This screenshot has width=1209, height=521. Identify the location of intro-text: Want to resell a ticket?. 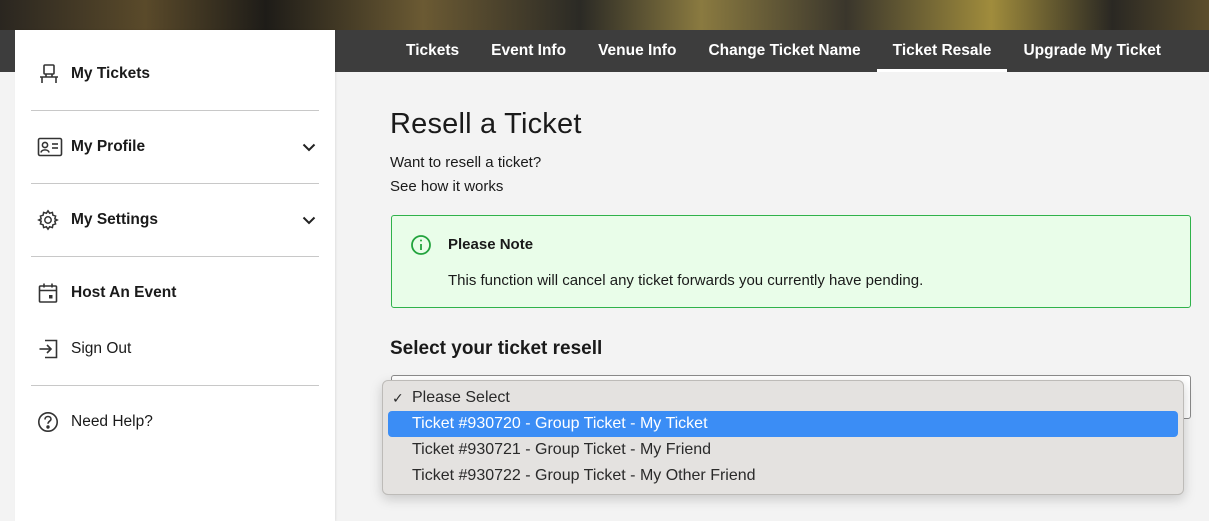
(466, 162).